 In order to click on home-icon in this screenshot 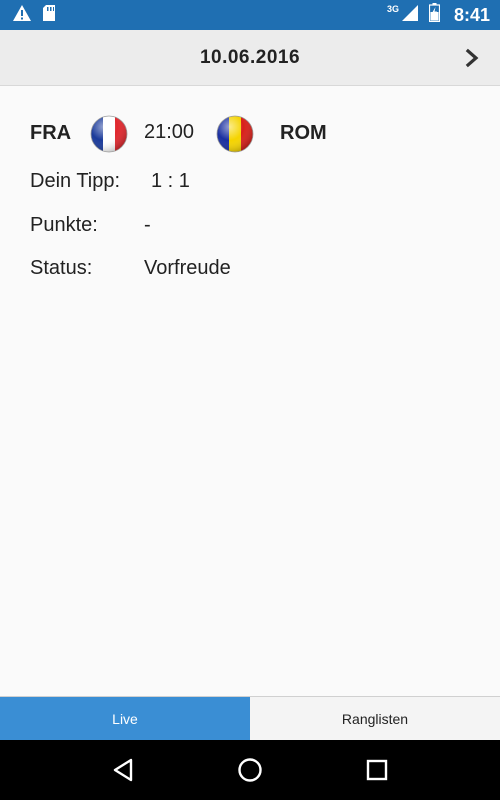, I will do `click(250, 770)`.